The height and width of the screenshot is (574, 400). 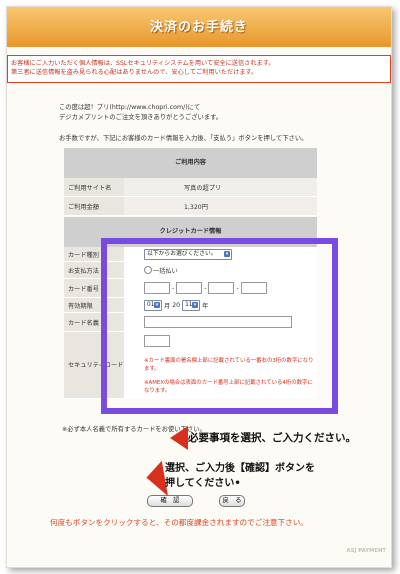 I want to click on intro-line-2: デジカメプリントのご注文を頂きありがとうございます。, so click(x=141, y=117).